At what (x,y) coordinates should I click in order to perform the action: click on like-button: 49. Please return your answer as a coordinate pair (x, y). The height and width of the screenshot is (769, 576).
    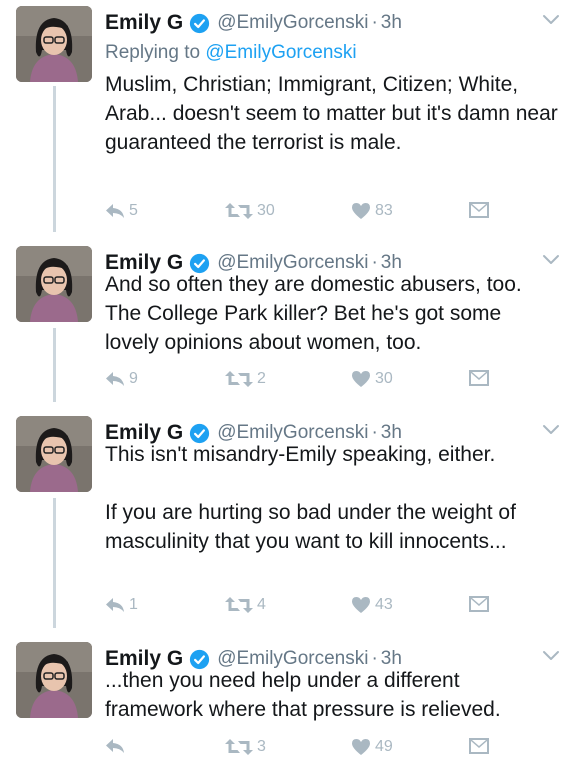
    Looking at the image, I should click on (372, 747).